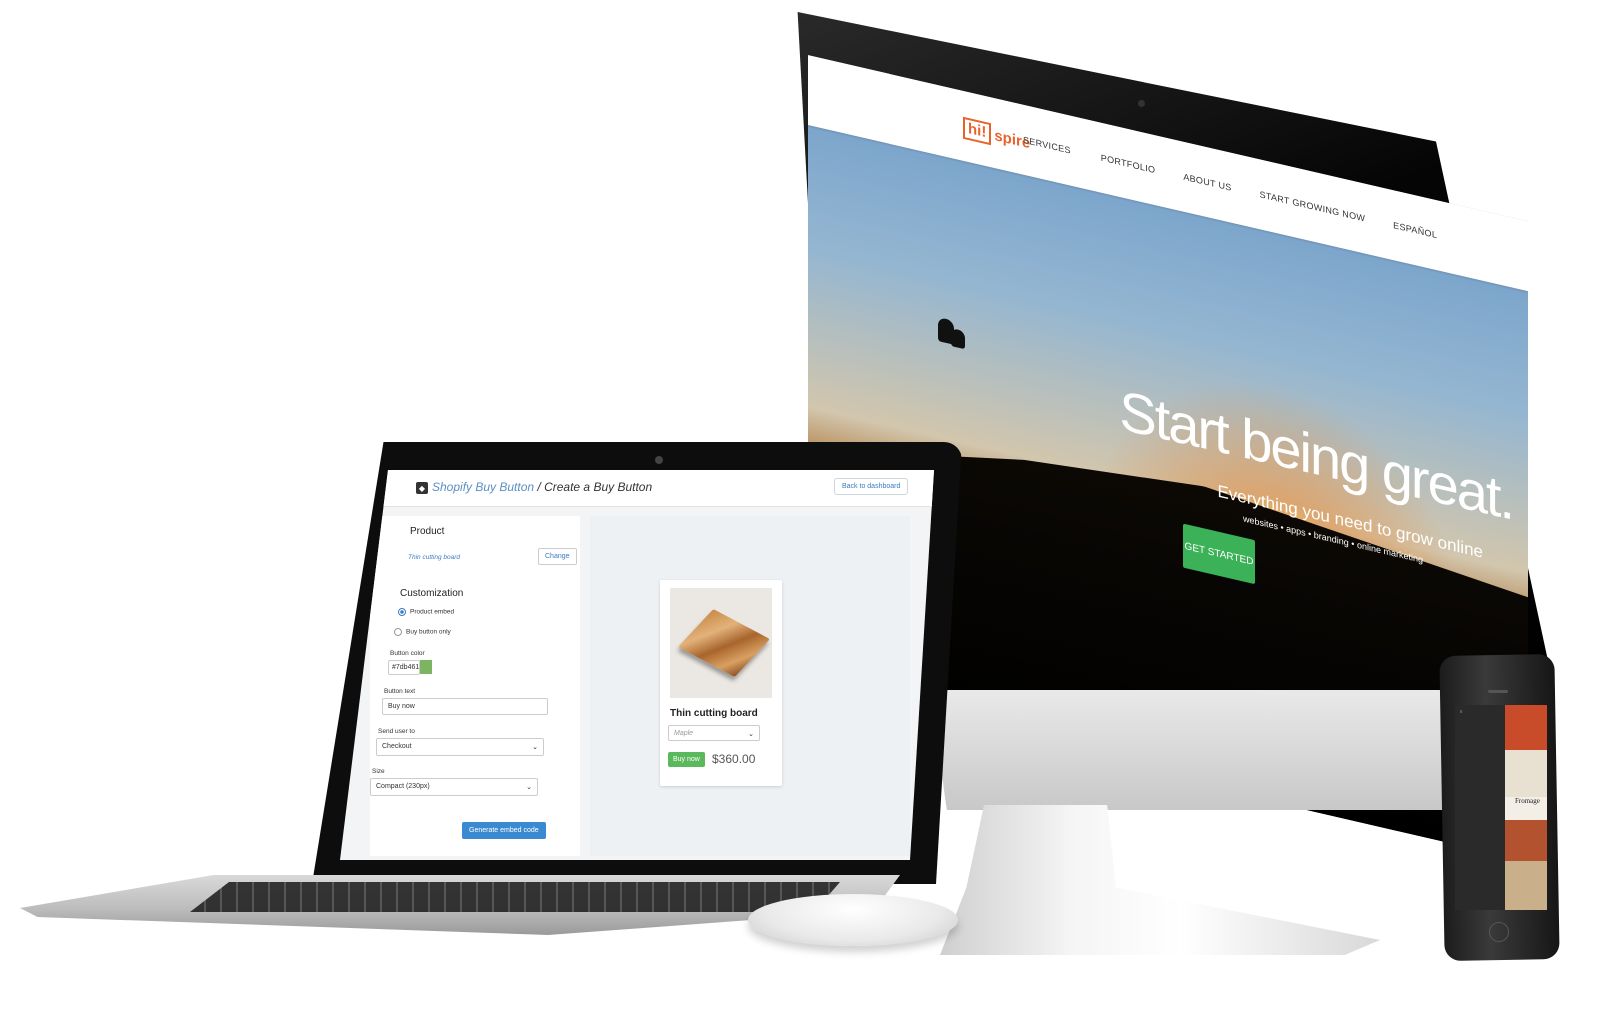 This screenshot has width=1600, height=1024. What do you see at coordinates (432, 612) in the screenshot?
I see `radio-embed-label: Product embed` at bounding box center [432, 612].